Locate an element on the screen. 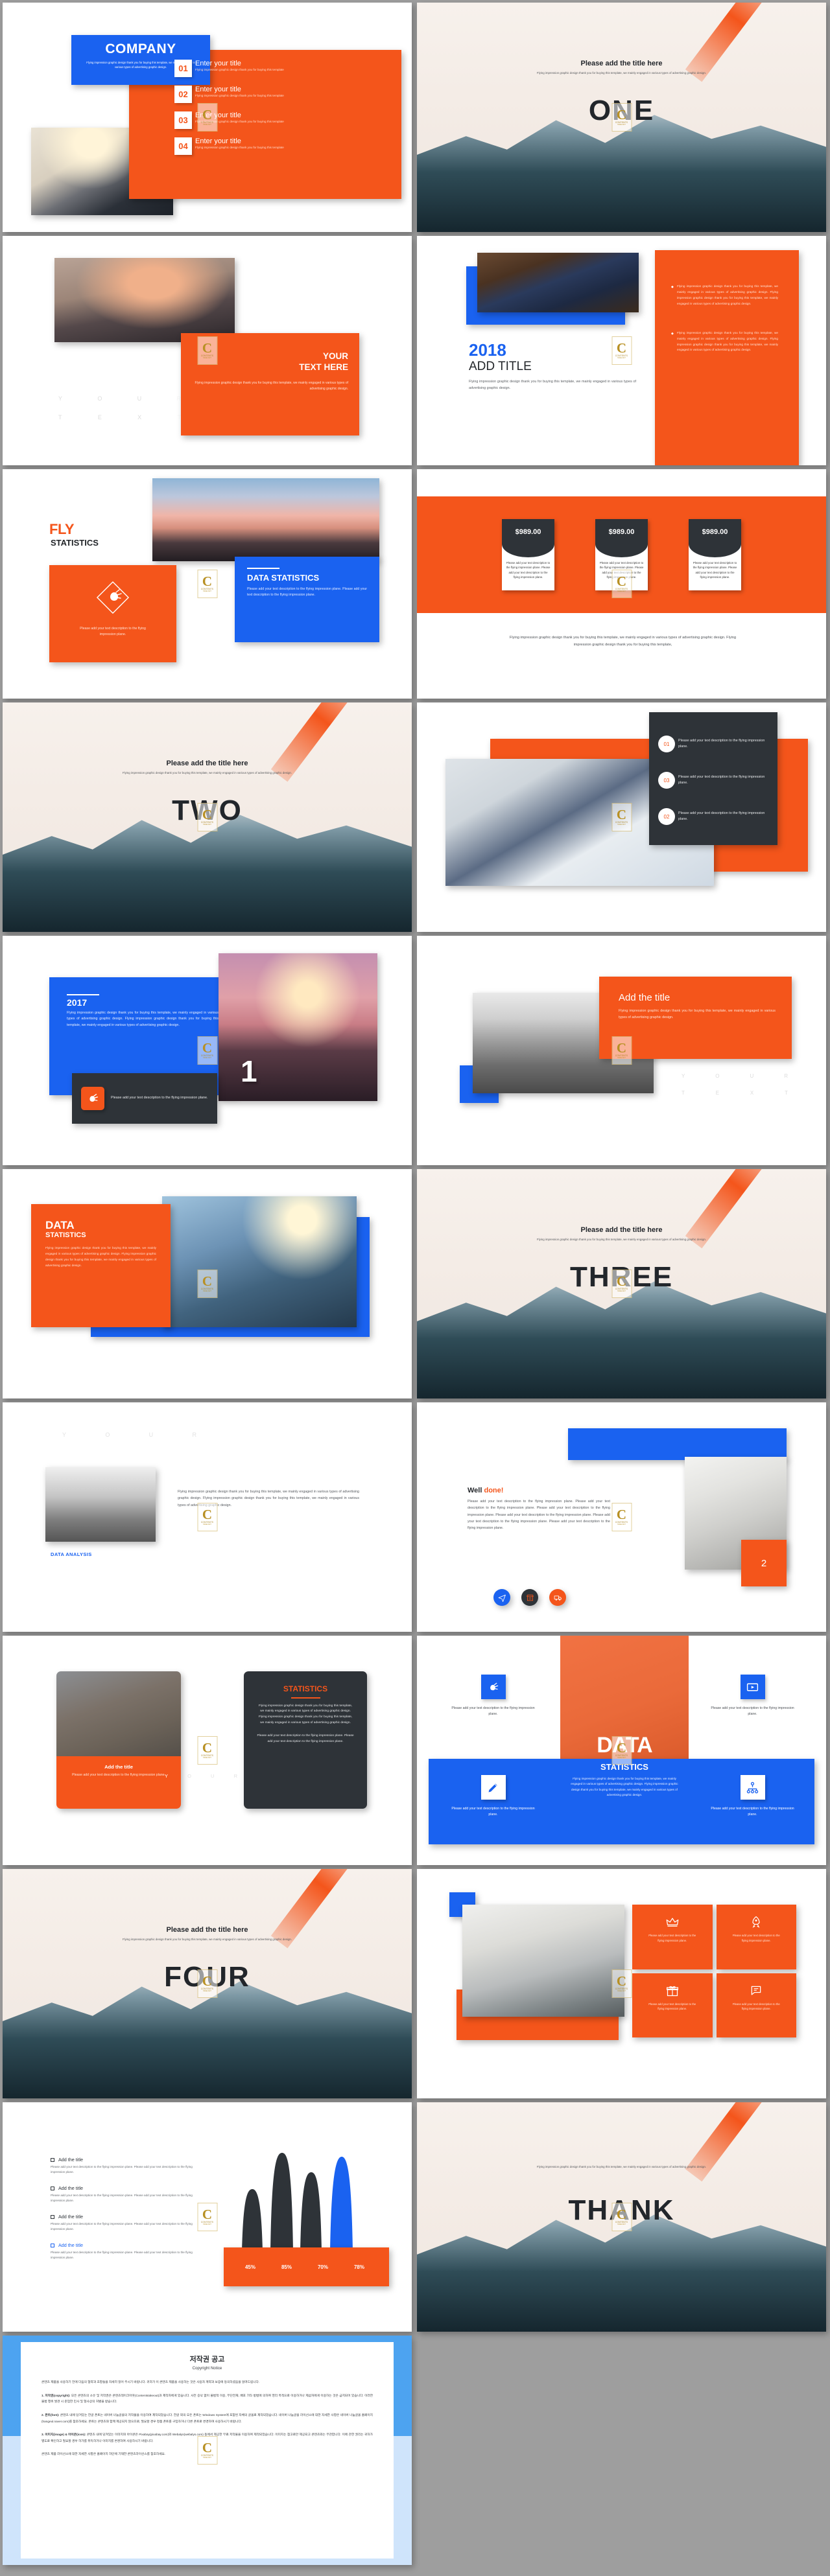 Image resolution: width=830 pixels, height=2576 pixels. step-number: 01 is located at coordinates (667, 744).